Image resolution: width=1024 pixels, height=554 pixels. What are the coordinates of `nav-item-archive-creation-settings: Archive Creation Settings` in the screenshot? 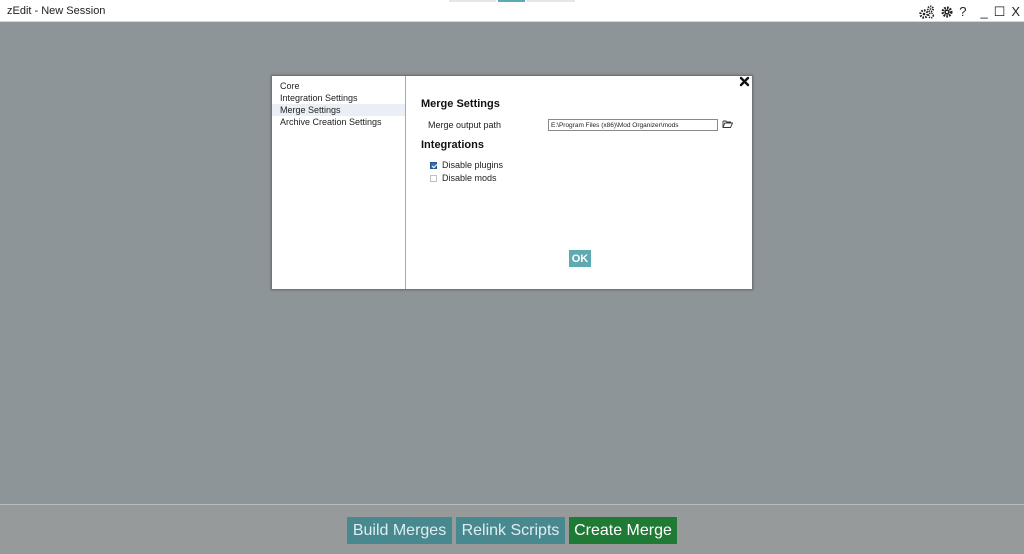 It's located at (338, 122).